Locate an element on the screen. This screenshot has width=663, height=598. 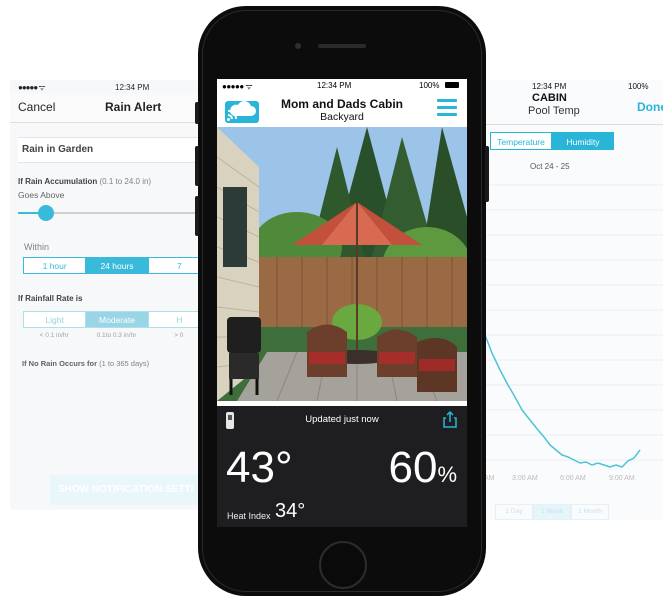
date-range: Oct 24 - 25 is located at coordinates (550, 166).